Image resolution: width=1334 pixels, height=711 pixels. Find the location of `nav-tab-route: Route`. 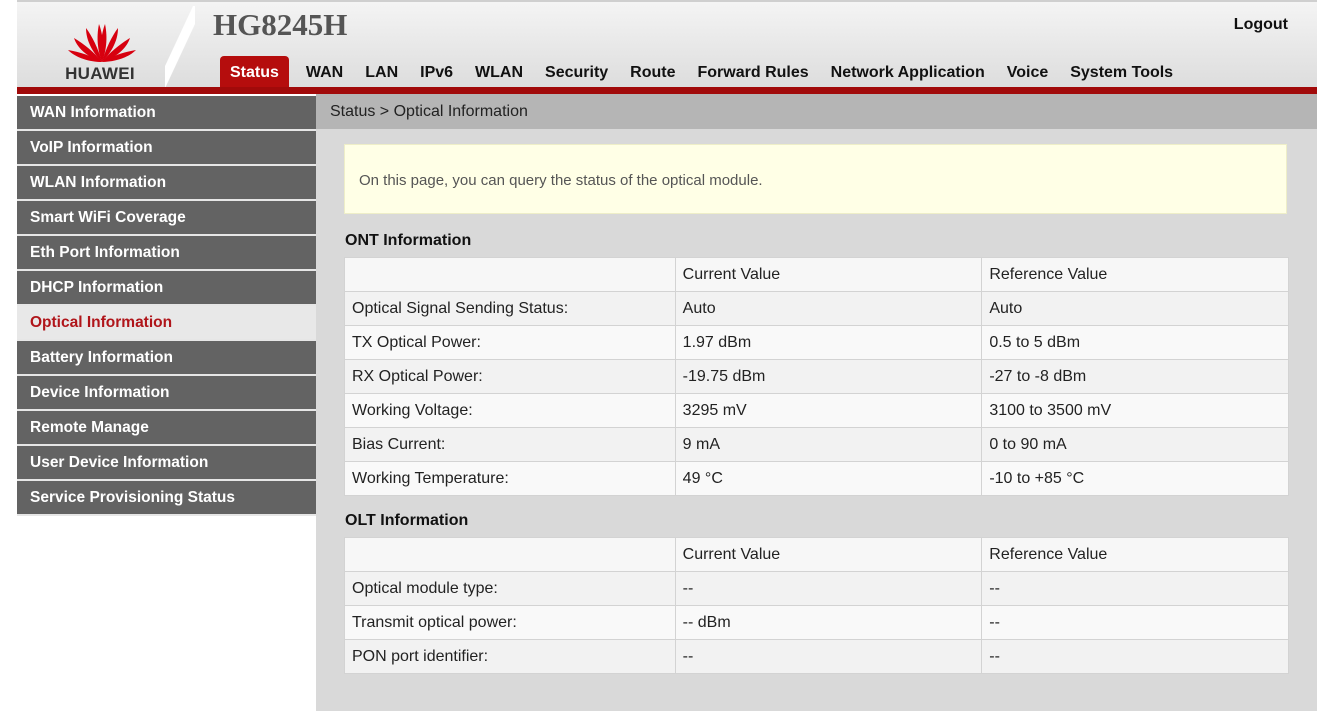

nav-tab-route: Route is located at coordinates (652, 73).